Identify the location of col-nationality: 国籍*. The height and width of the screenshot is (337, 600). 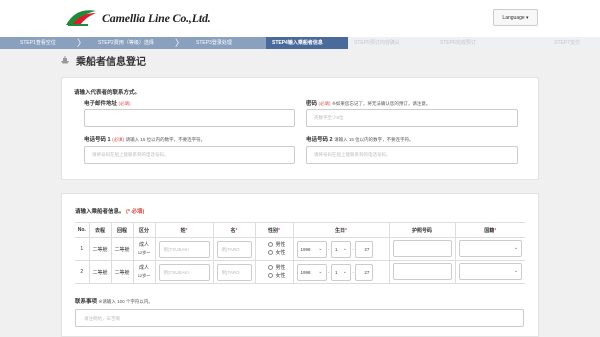
(489, 230).